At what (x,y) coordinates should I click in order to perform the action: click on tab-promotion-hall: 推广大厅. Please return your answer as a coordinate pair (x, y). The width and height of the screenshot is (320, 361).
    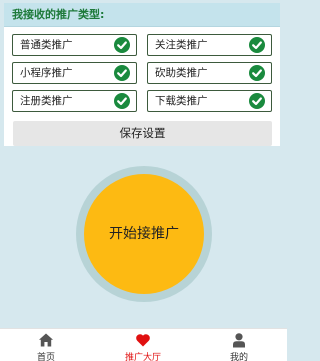
    Looking at the image, I should click on (143, 345).